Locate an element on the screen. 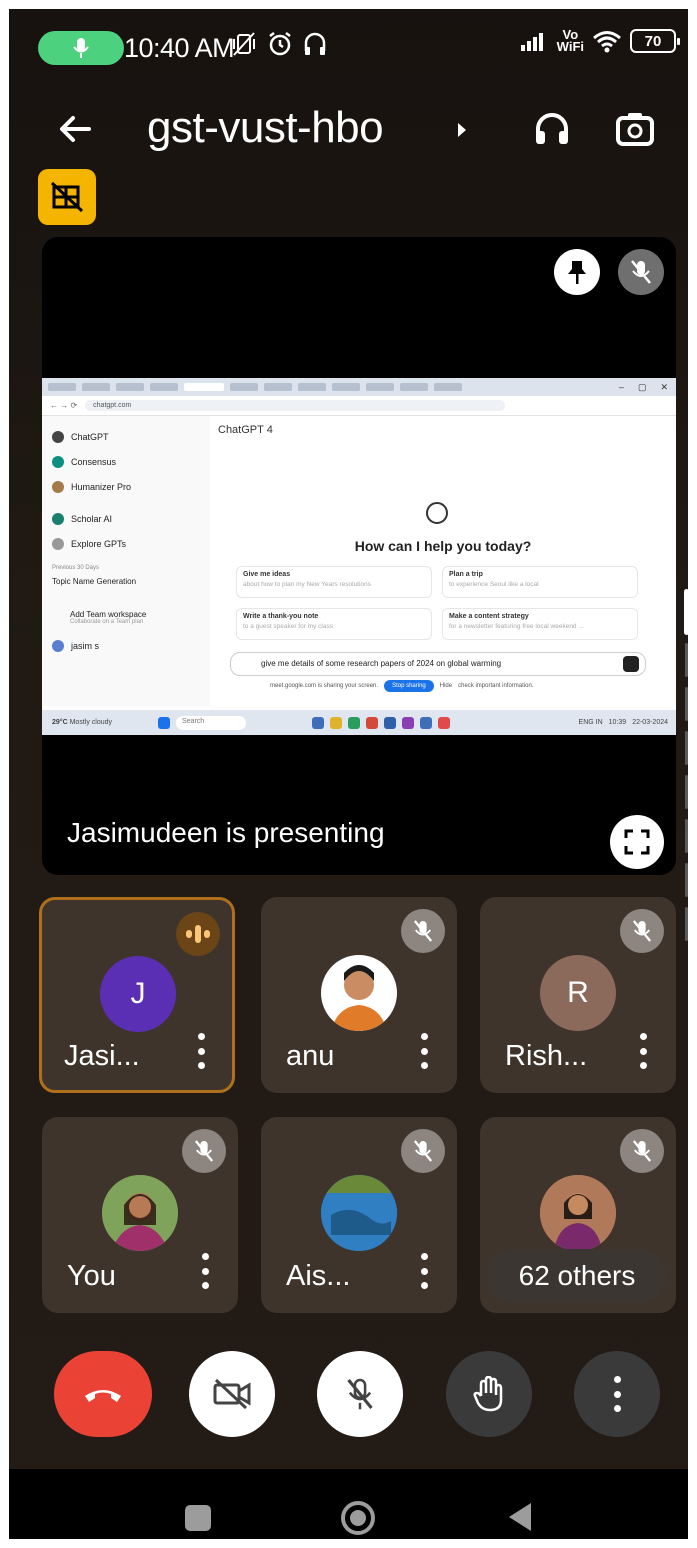  battery-icon: 70 is located at coordinates (655, 41).